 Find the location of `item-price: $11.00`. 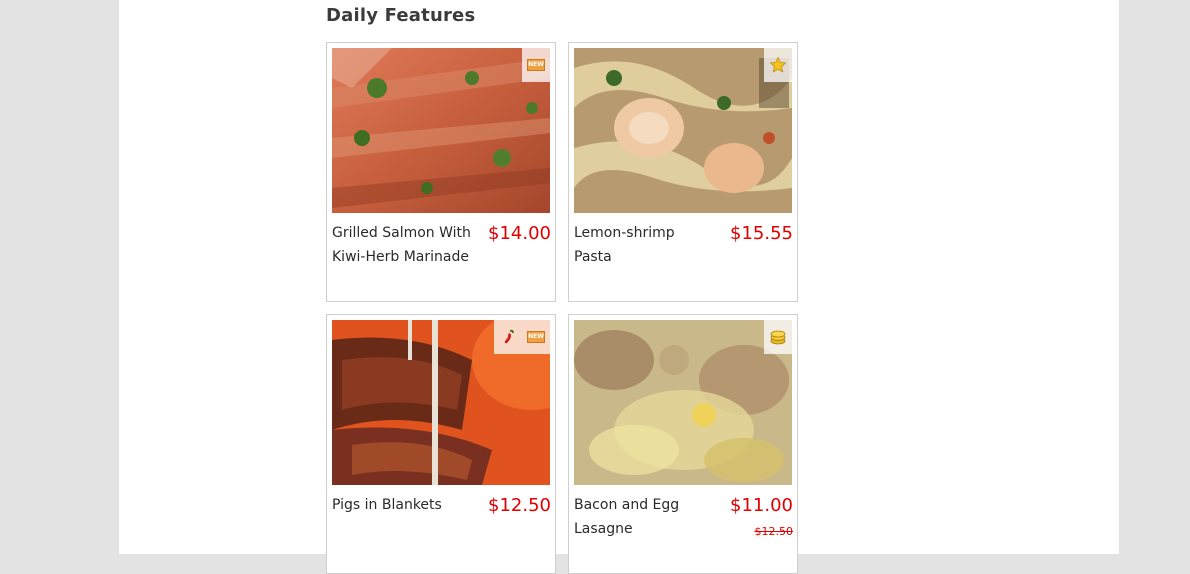

item-price: $11.00 is located at coordinates (761, 505).